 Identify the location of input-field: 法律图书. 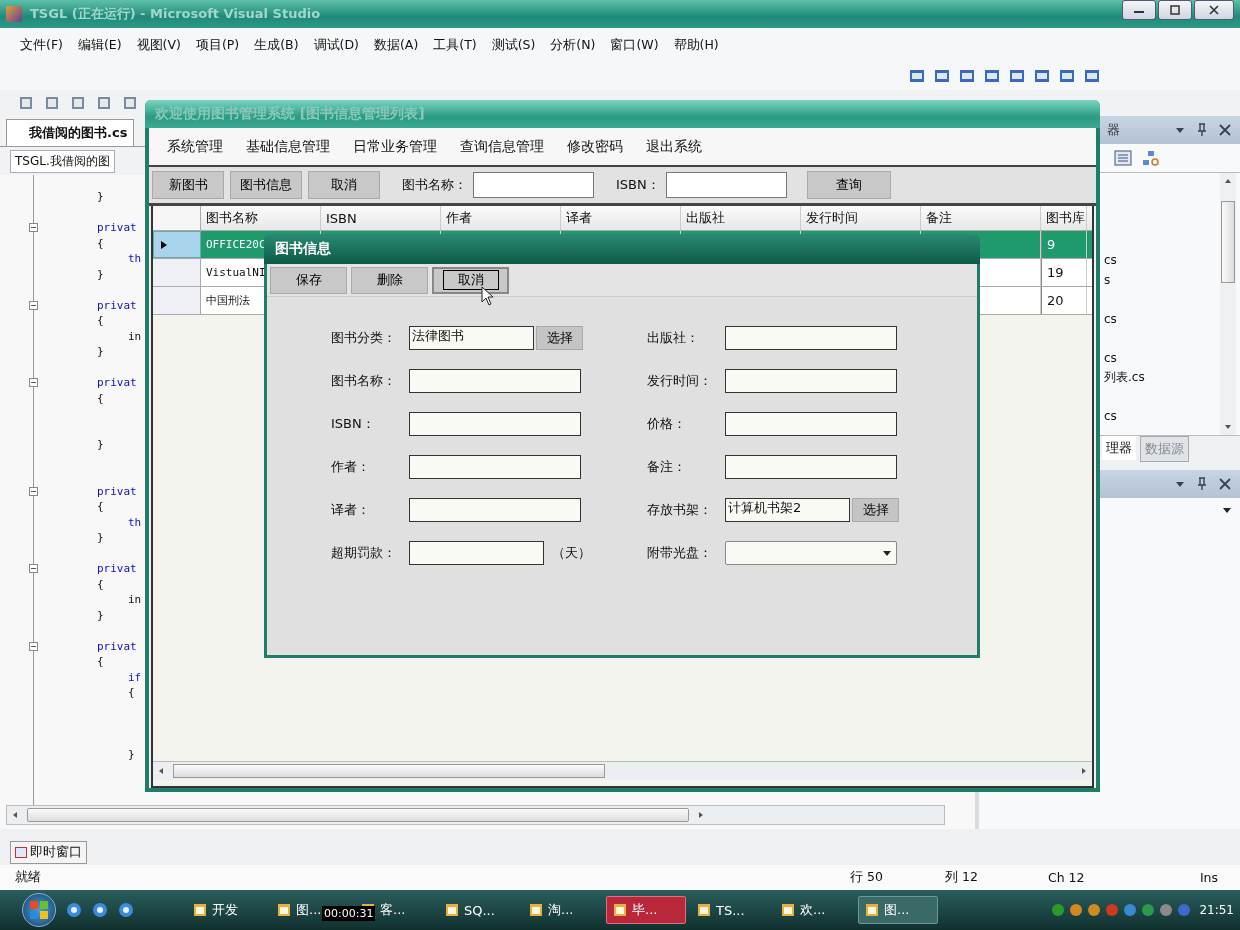
(471, 338).